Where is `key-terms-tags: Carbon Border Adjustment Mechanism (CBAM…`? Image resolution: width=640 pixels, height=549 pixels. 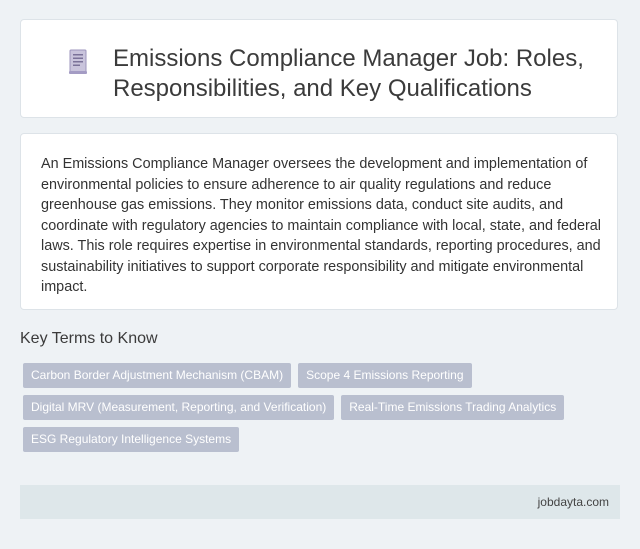
key-terms-tags: Carbon Border Adjustment Mechanism (CBAM… is located at coordinates (308, 407).